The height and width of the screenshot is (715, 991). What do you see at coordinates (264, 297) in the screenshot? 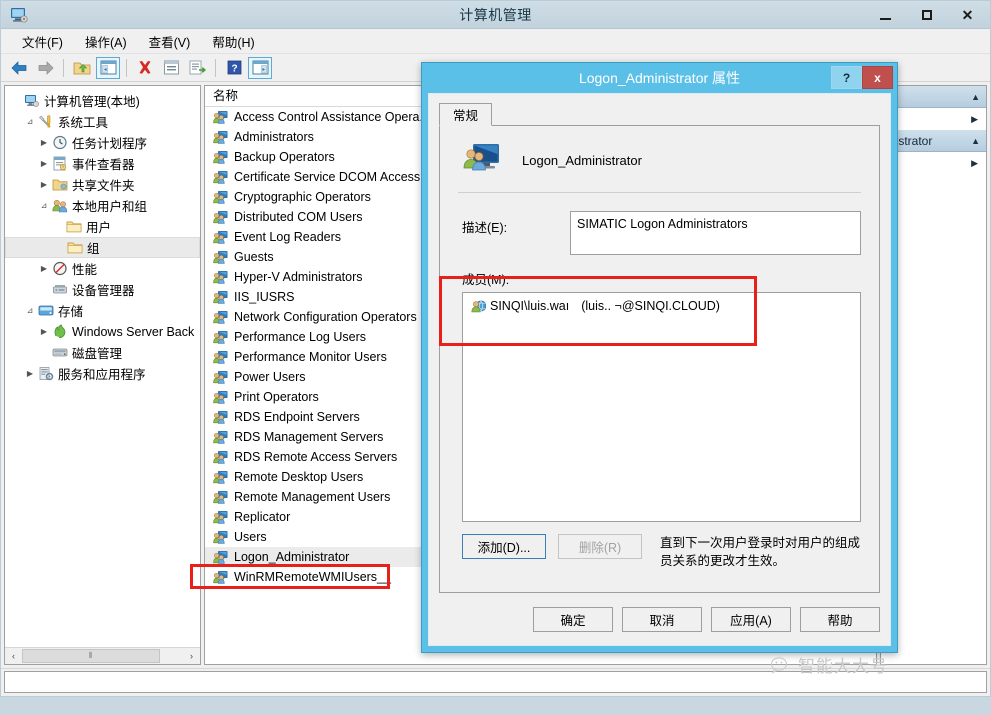
I see `group-name-cell: IIS_IUSRS` at bounding box center [264, 297].